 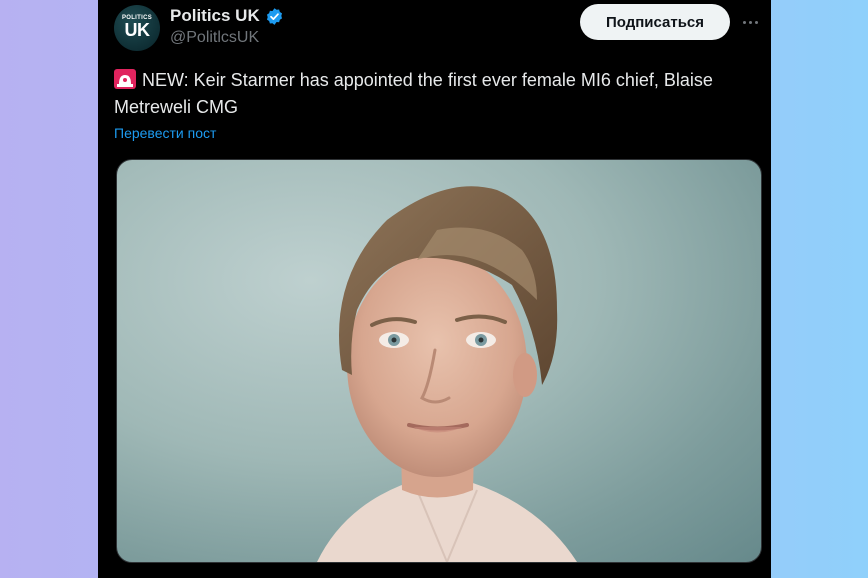 I want to click on author-handle: @PolitlcsUK, so click(x=214, y=38).